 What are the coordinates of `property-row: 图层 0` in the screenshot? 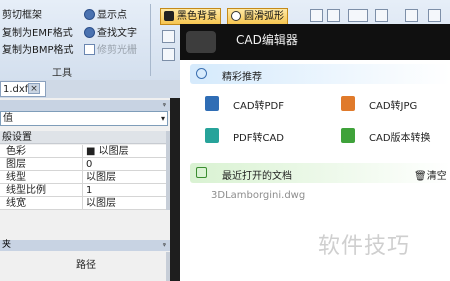 It's located at (83, 164).